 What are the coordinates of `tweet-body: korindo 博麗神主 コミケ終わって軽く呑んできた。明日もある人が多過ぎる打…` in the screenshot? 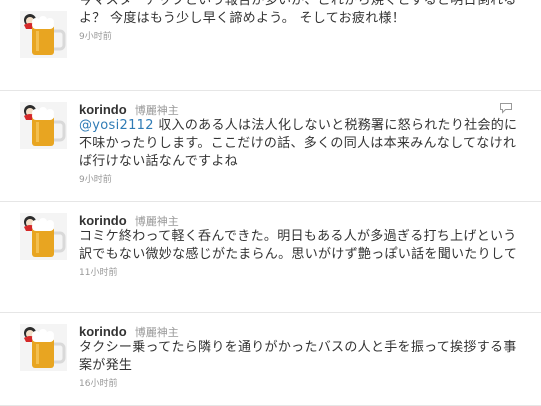 It's located at (299, 245).